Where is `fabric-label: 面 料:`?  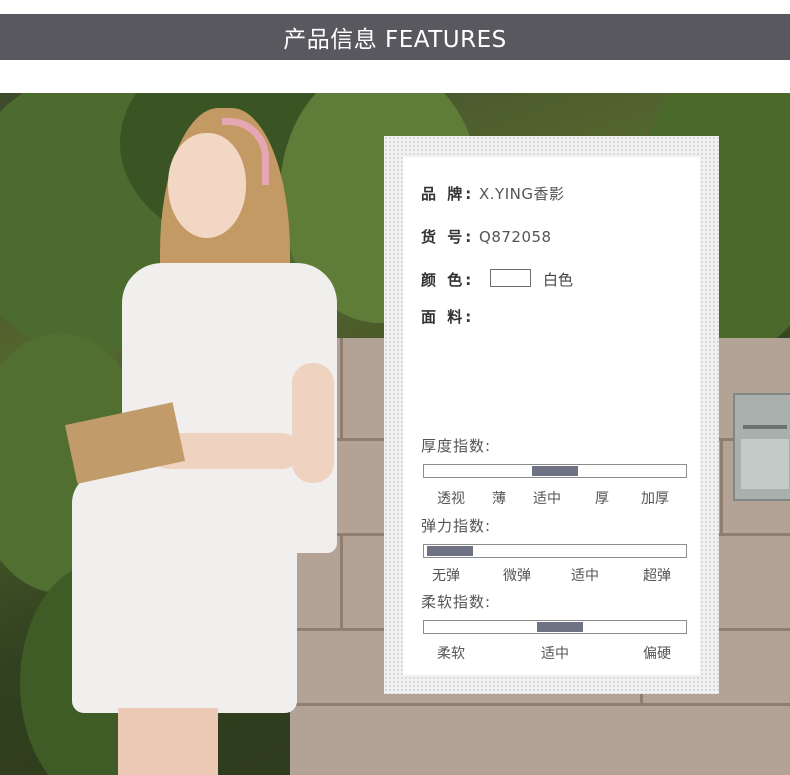 fabric-label: 面 料: is located at coordinates (448, 317).